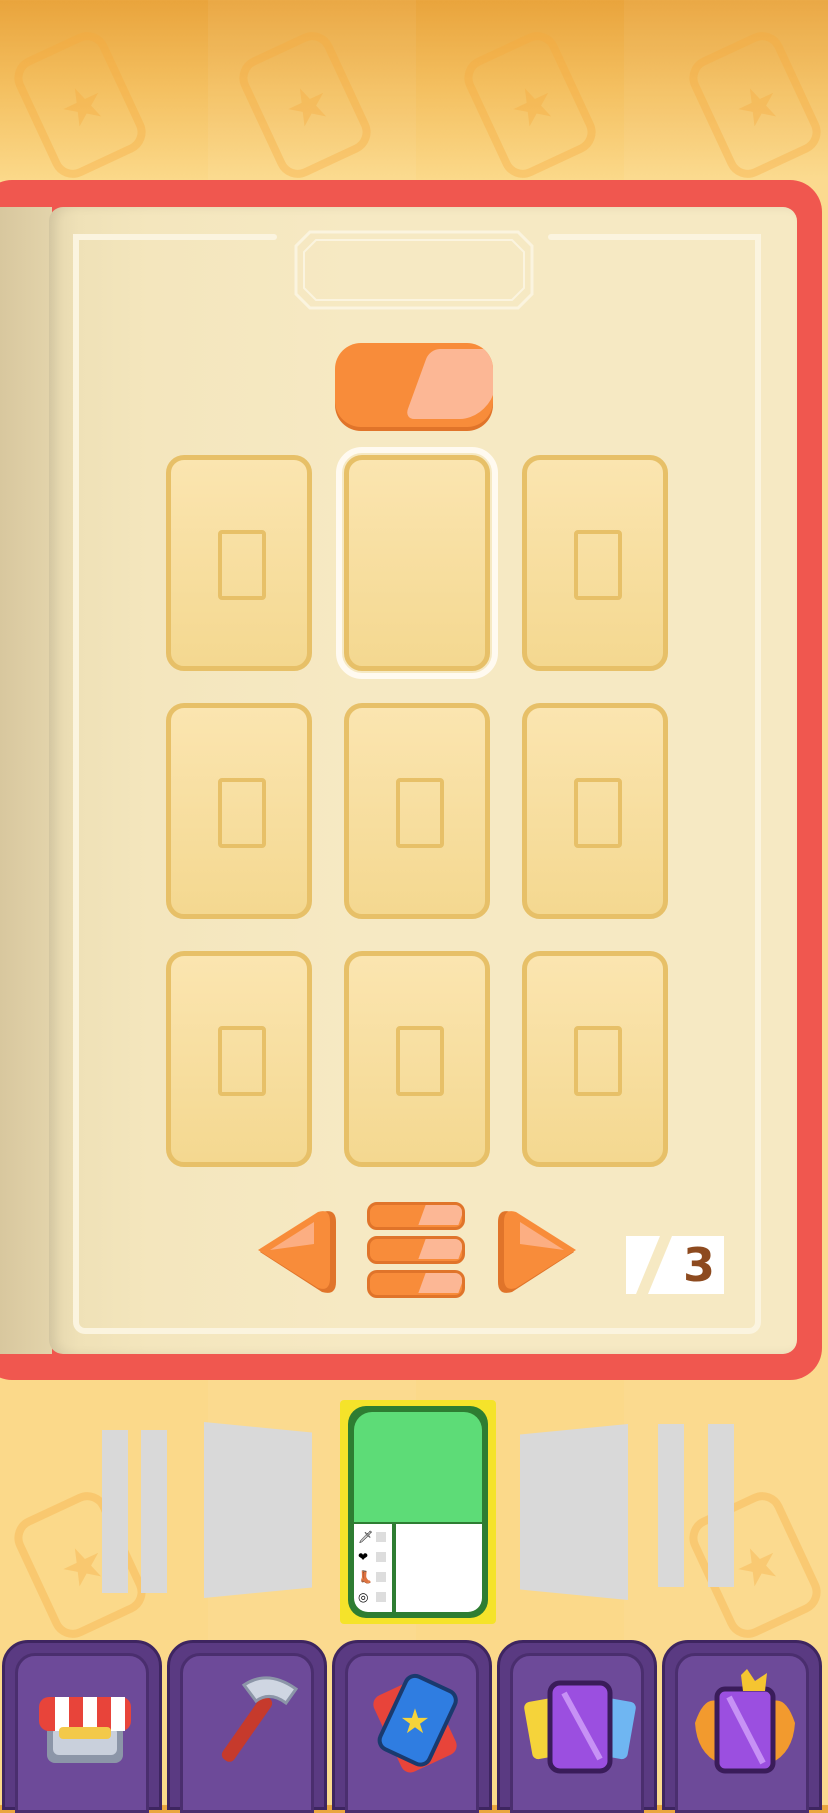 The width and height of the screenshot is (828, 1813). I want to click on carousel-card-left, so click(258, 1510).